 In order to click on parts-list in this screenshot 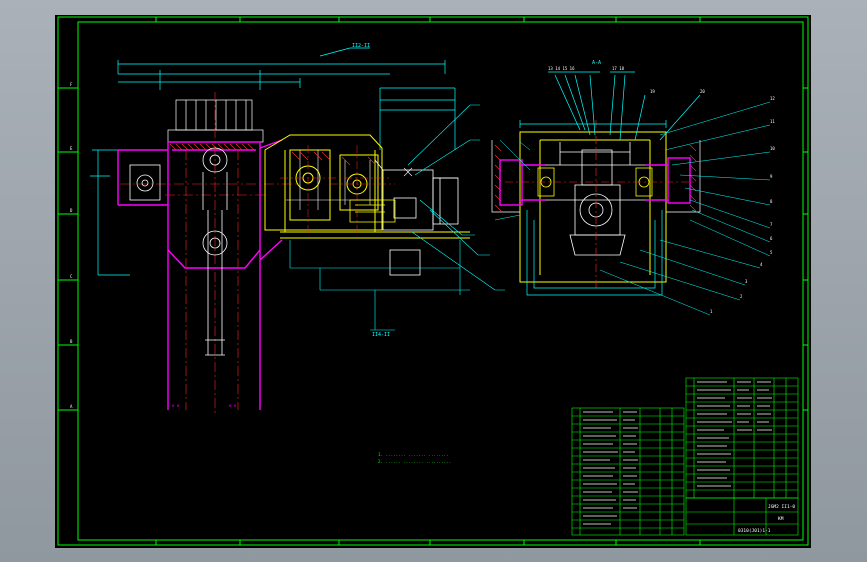, I will do `click(685, 456)`.